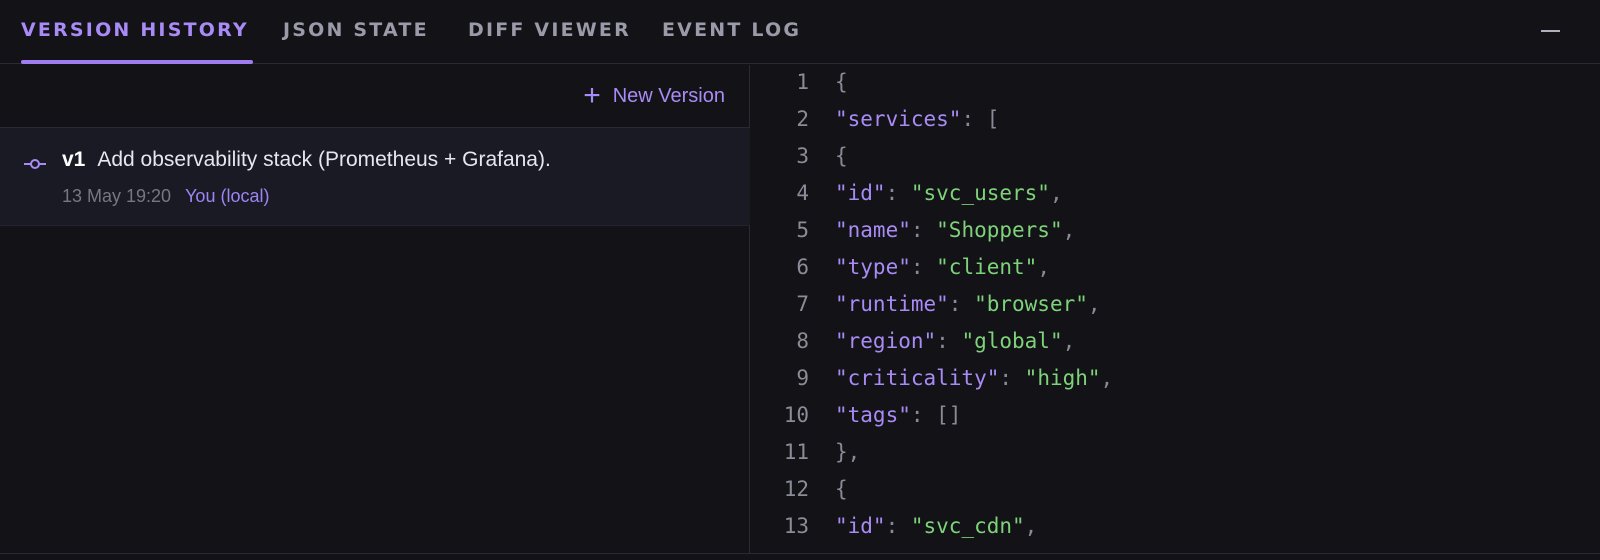 The image size is (1600, 560). I want to click on json-key: "name", so click(873, 230).